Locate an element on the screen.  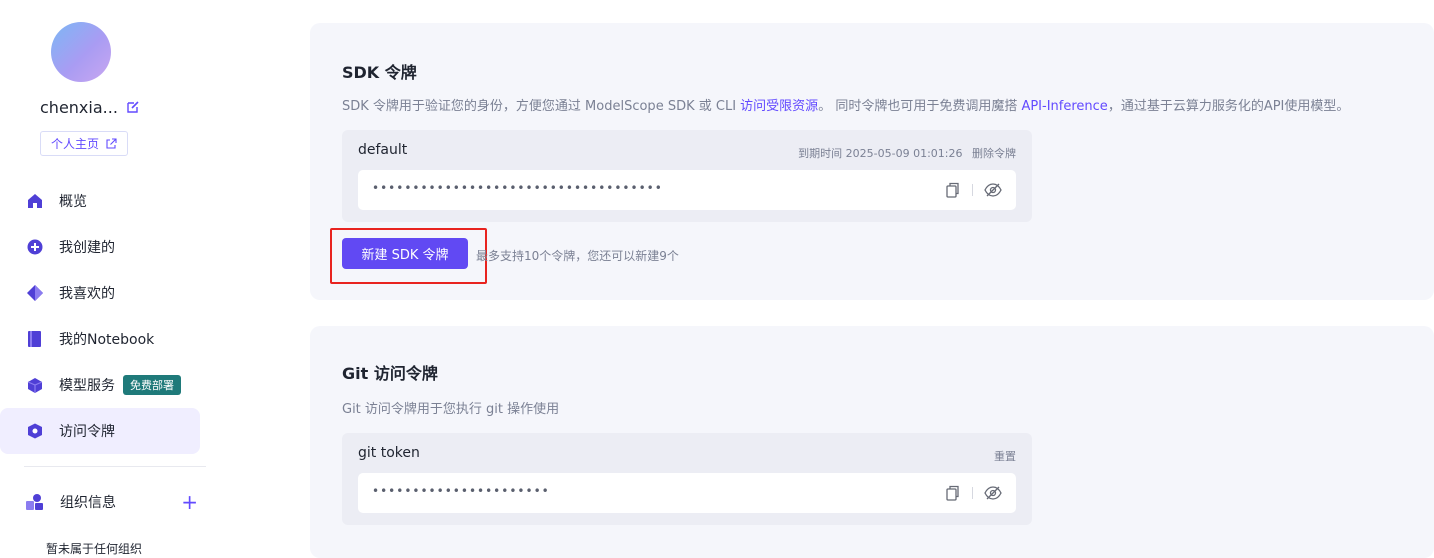
sidebar-item-label: 我创建的 is located at coordinates (87, 248).